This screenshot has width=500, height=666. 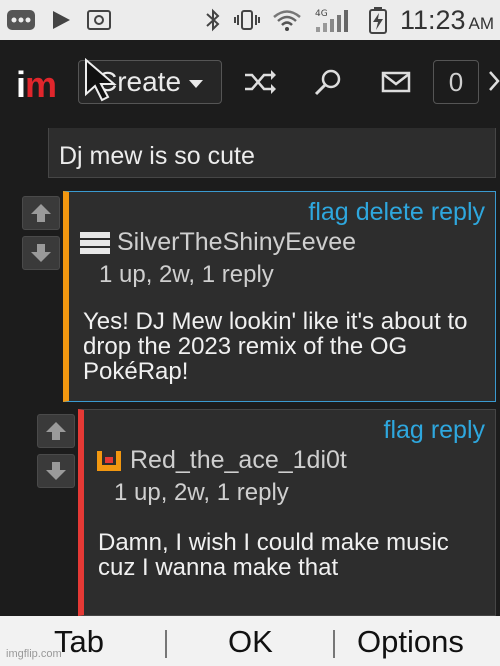 I want to click on svg-text: 4G, so click(x=321, y=14).